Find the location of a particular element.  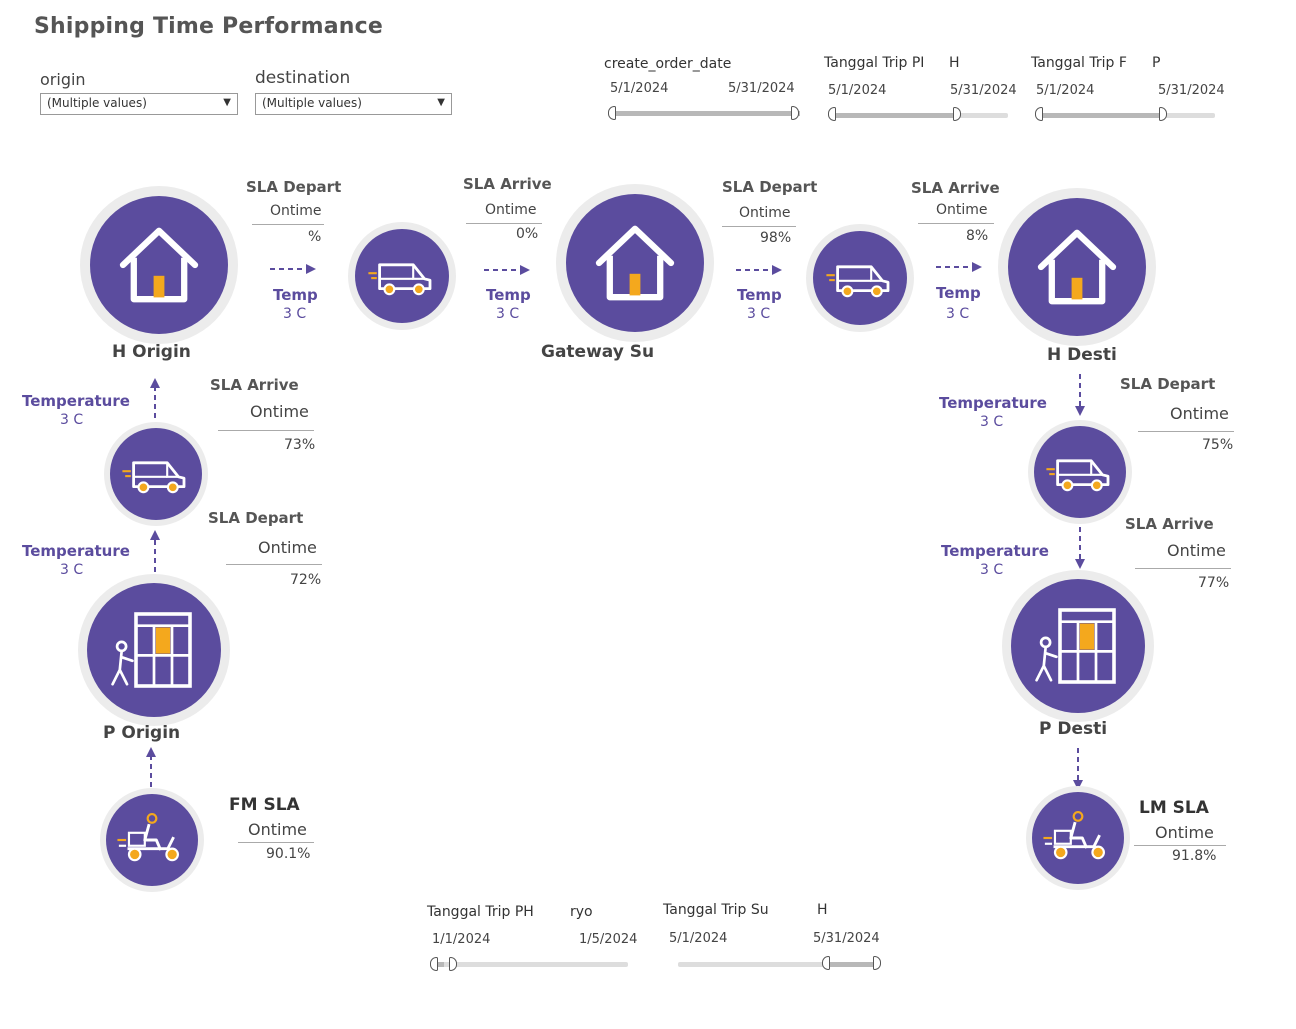

gateway-label: Gateway Su is located at coordinates (598, 352).